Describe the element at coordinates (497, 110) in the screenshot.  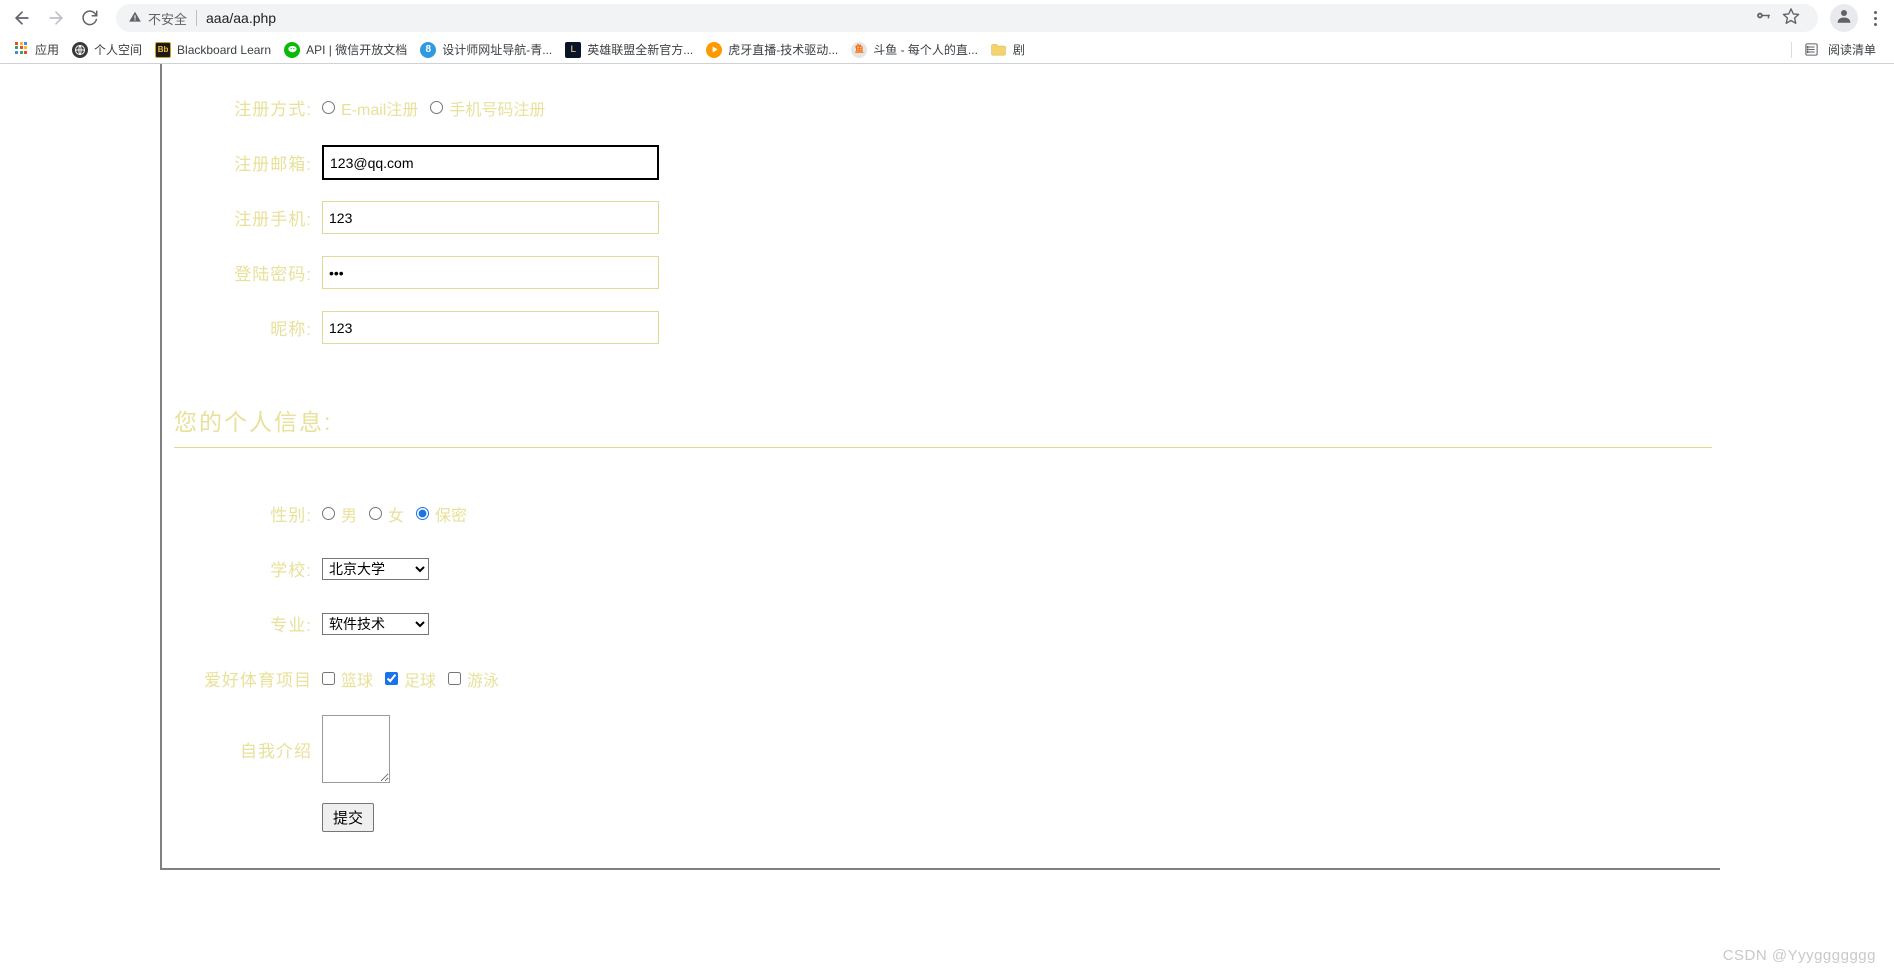
I see `radio-phone-label: 手机号码注册` at that location.